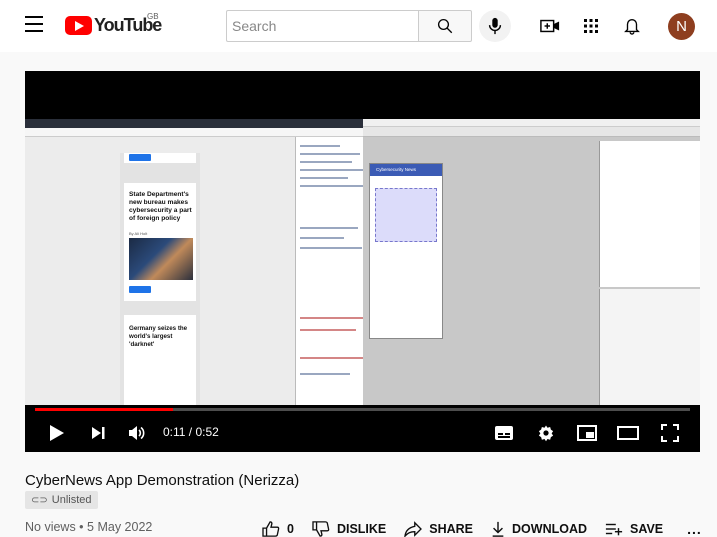  I want to click on account-avatar: N, so click(681, 26).